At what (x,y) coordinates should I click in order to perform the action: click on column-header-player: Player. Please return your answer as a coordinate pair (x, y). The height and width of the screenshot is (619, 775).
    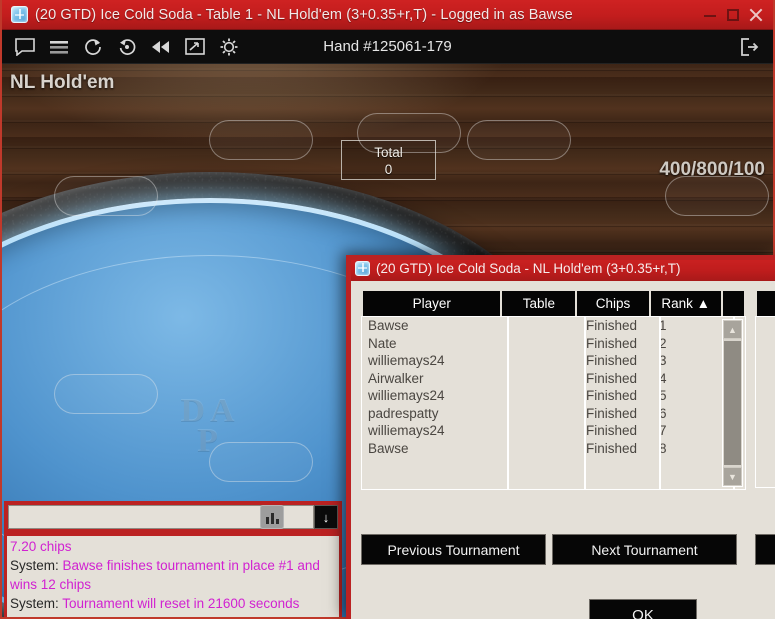
    Looking at the image, I should click on (432, 303).